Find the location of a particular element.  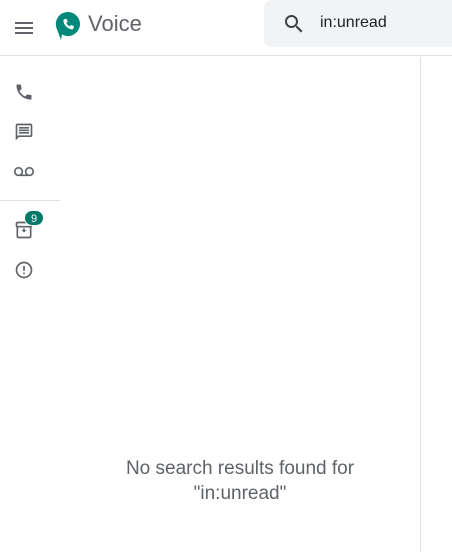

nav-messages is located at coordinates (24, 132).